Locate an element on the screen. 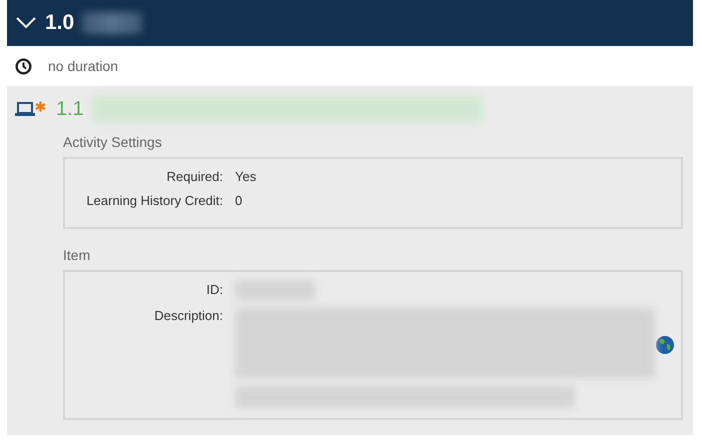  globe-icon is located at coordinates (665, 345).